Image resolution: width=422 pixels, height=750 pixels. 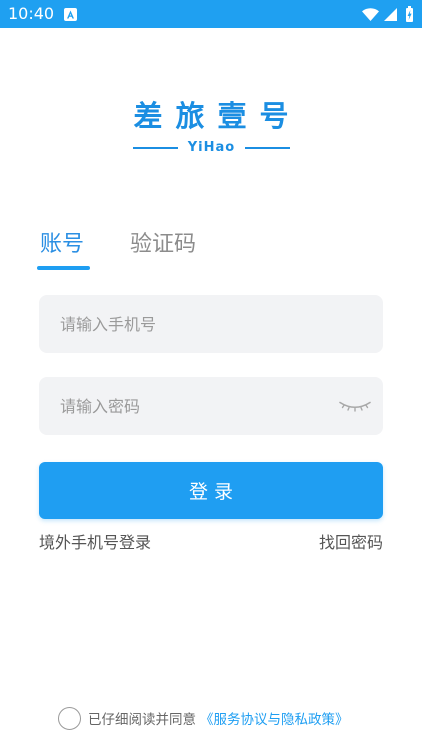 I want to click on password-field, so click(x=211, y=406).